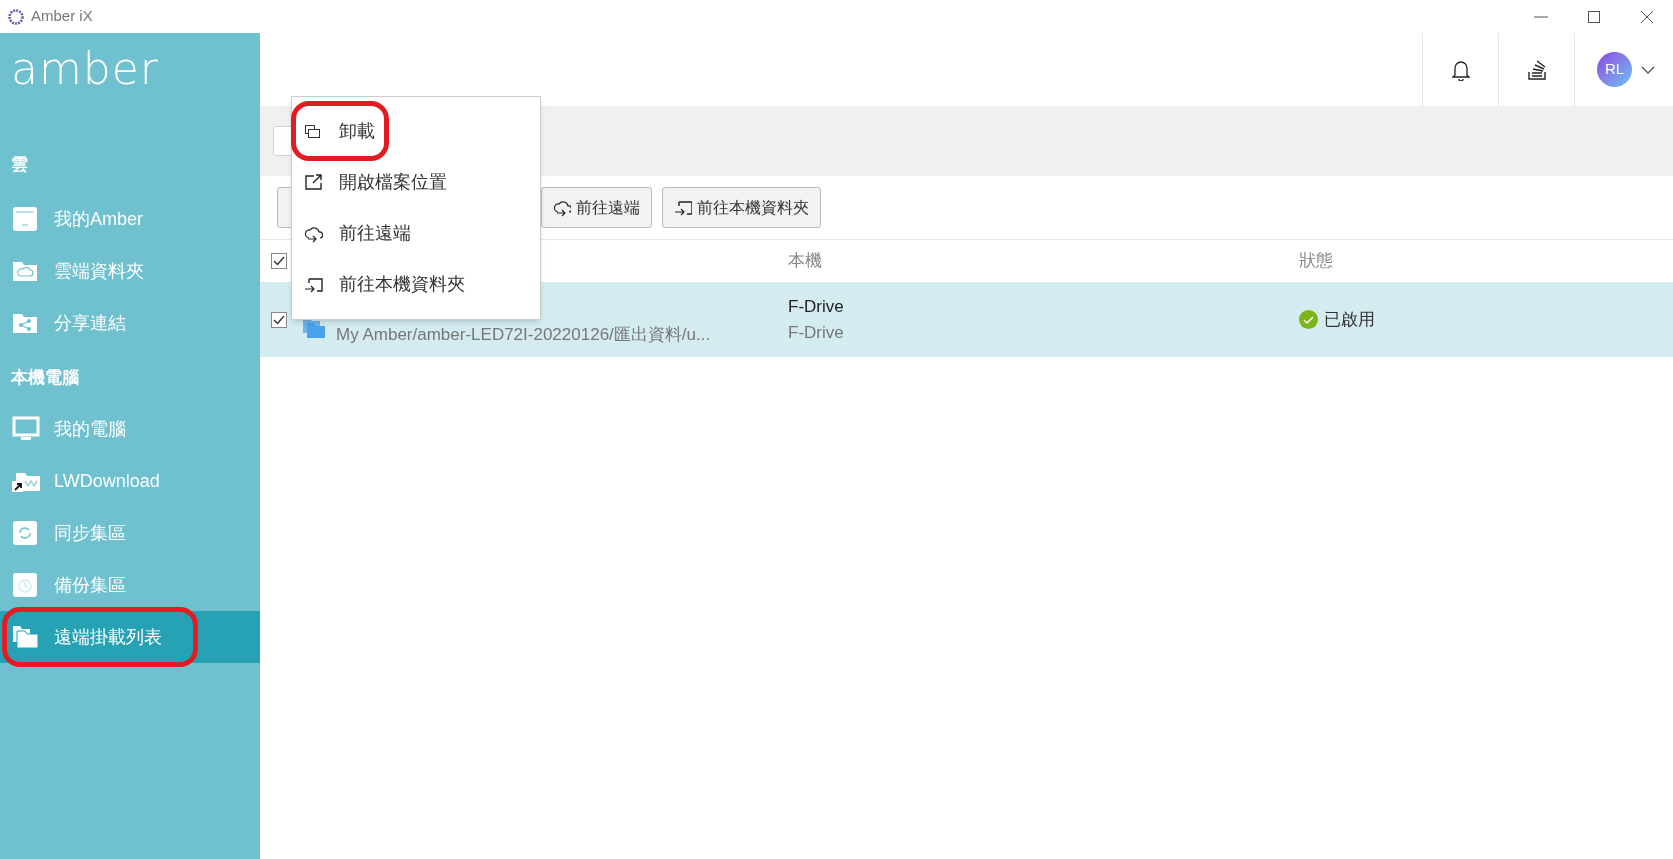  What do you see at coordinates (85, 69) in the screenshot?
I see `brand-logo: amber` at bounding box center [85, 69].